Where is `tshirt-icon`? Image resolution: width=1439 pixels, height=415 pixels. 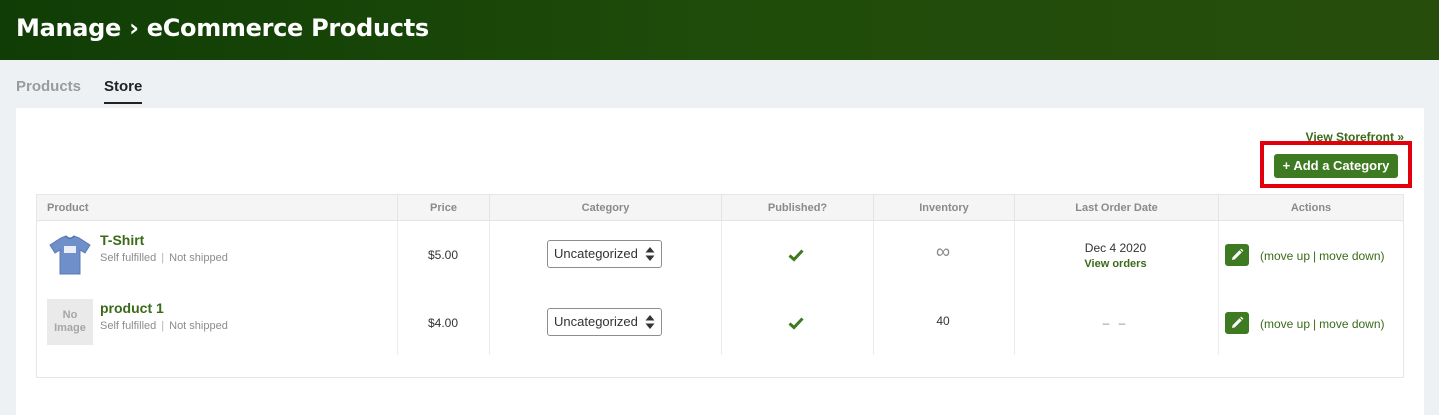 tshirt-icon is located at coordinates (70, 255).